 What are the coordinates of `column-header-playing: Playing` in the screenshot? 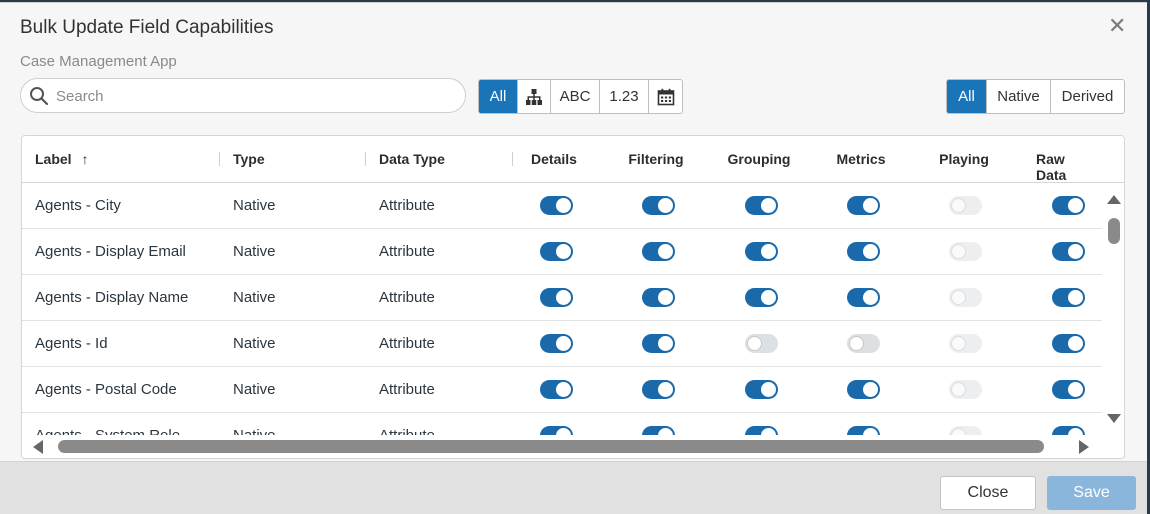 It's located at (964, 159).